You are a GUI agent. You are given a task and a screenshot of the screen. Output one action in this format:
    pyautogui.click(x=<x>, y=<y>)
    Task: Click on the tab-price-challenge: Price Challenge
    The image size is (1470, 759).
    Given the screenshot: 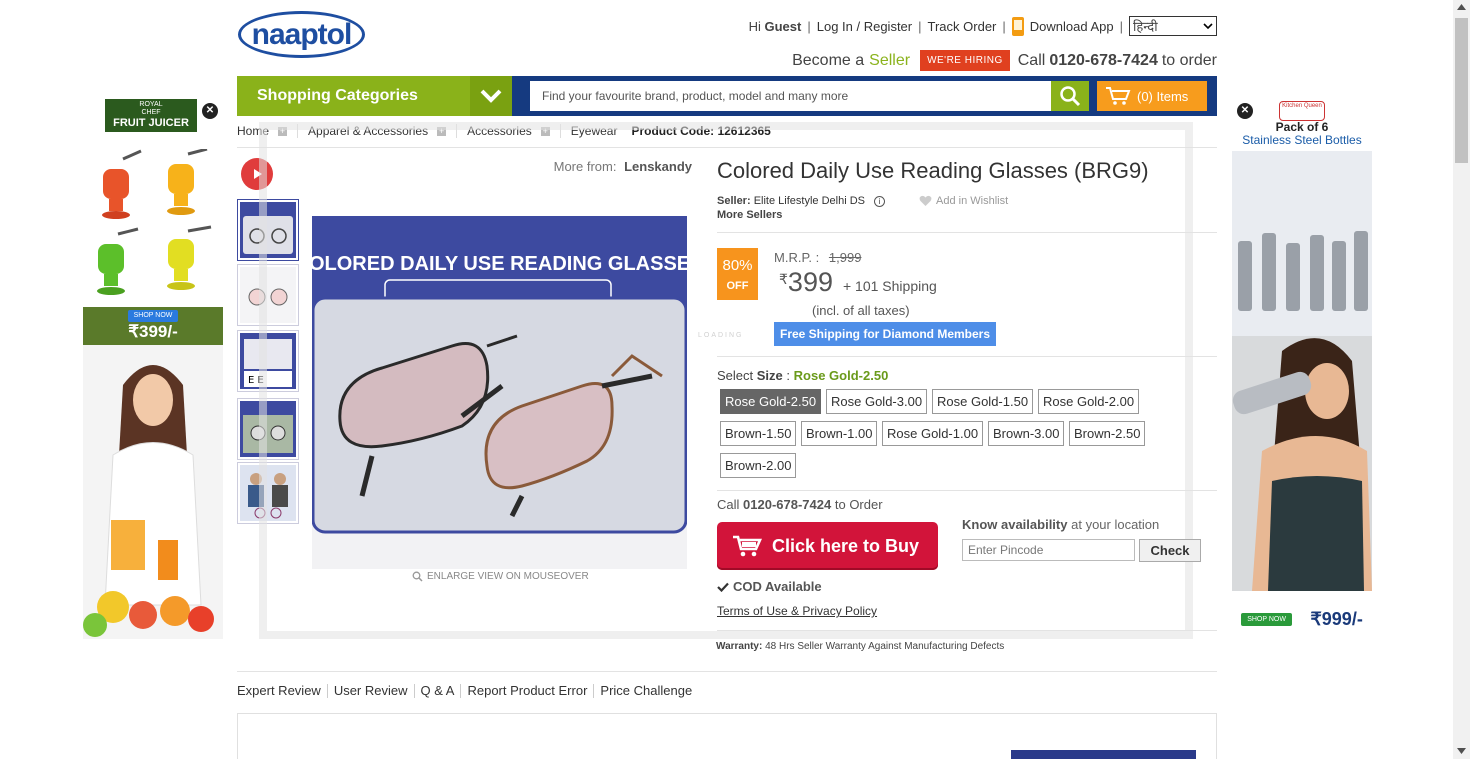 What is the action you would take?
    pyautogui.click(x=646, y=690)
    